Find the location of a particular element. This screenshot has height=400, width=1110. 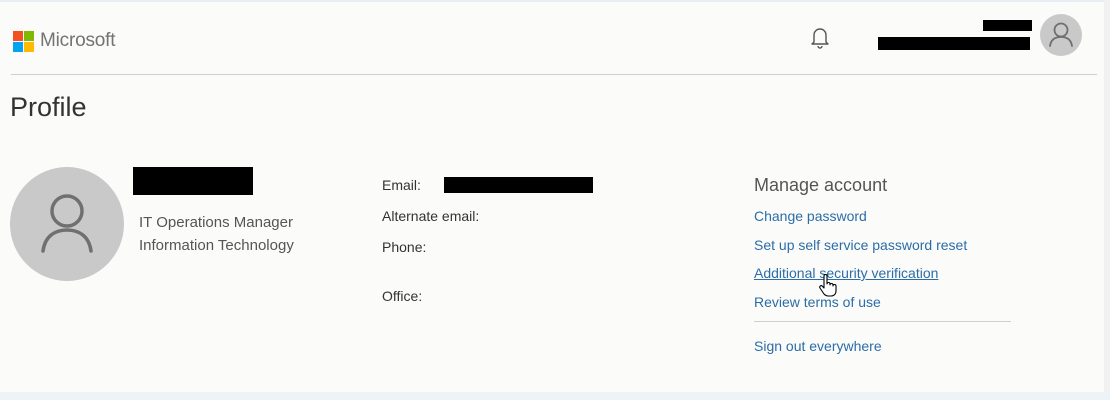

microsoft-logo: Microsoft is located at coordinates (64, 41).